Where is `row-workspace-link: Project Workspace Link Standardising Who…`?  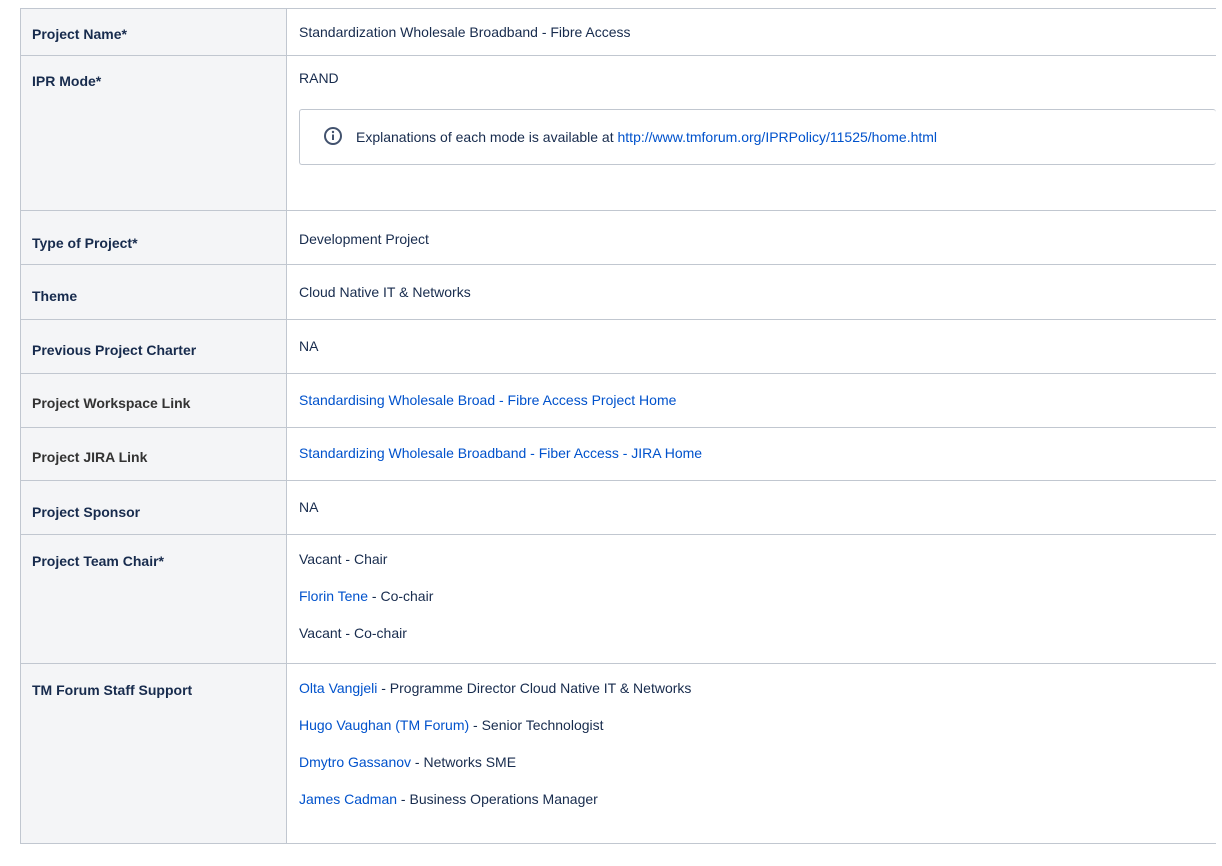
row-workspace-link: Project Workspace Link Standardising Who… is located at coordinates (618, 400).